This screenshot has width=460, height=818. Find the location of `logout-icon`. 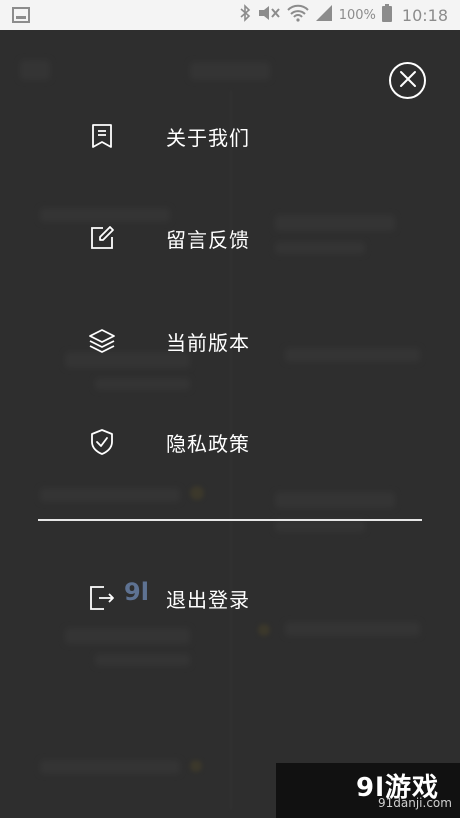

logout-icon is located at coordinates (102, 598).